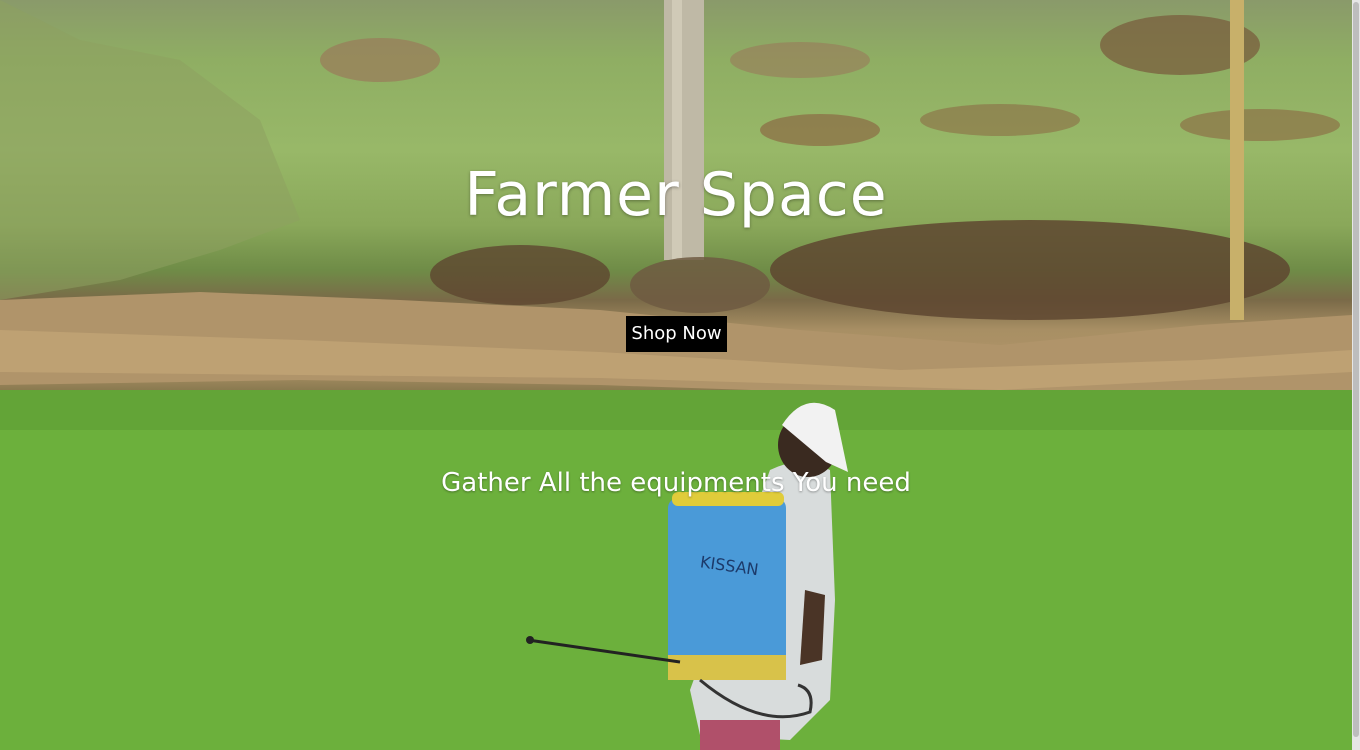 The width and height of the screenshot is (1360, 750). What do you see at coordinates (676, 195) in the screenshot?
I see `hero-title: Farmer Space` at bounding box center [676, 195].